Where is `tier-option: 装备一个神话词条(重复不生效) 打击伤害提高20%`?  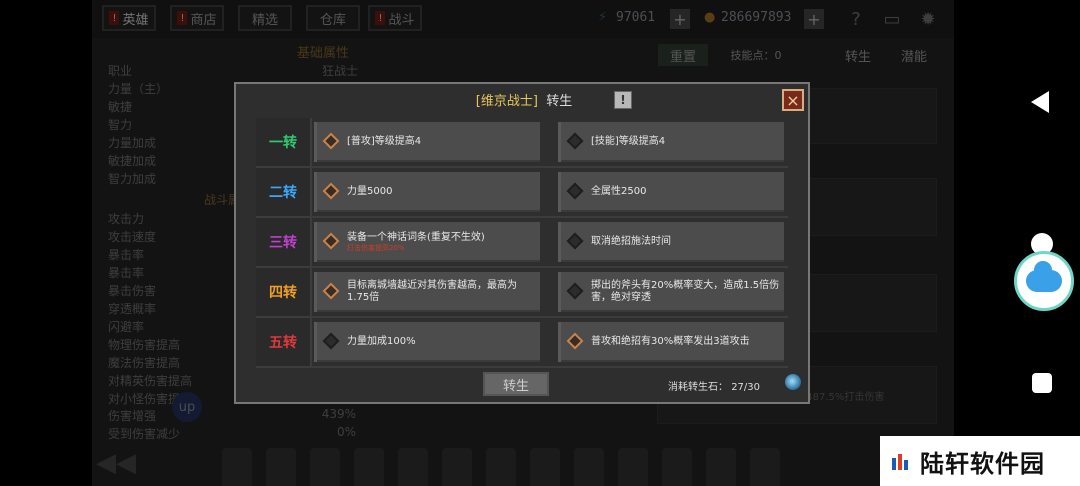 tier-option: 装备一个神话词条(重复不生效) 打击伤害提高20% is located at coordinates (427, 242).